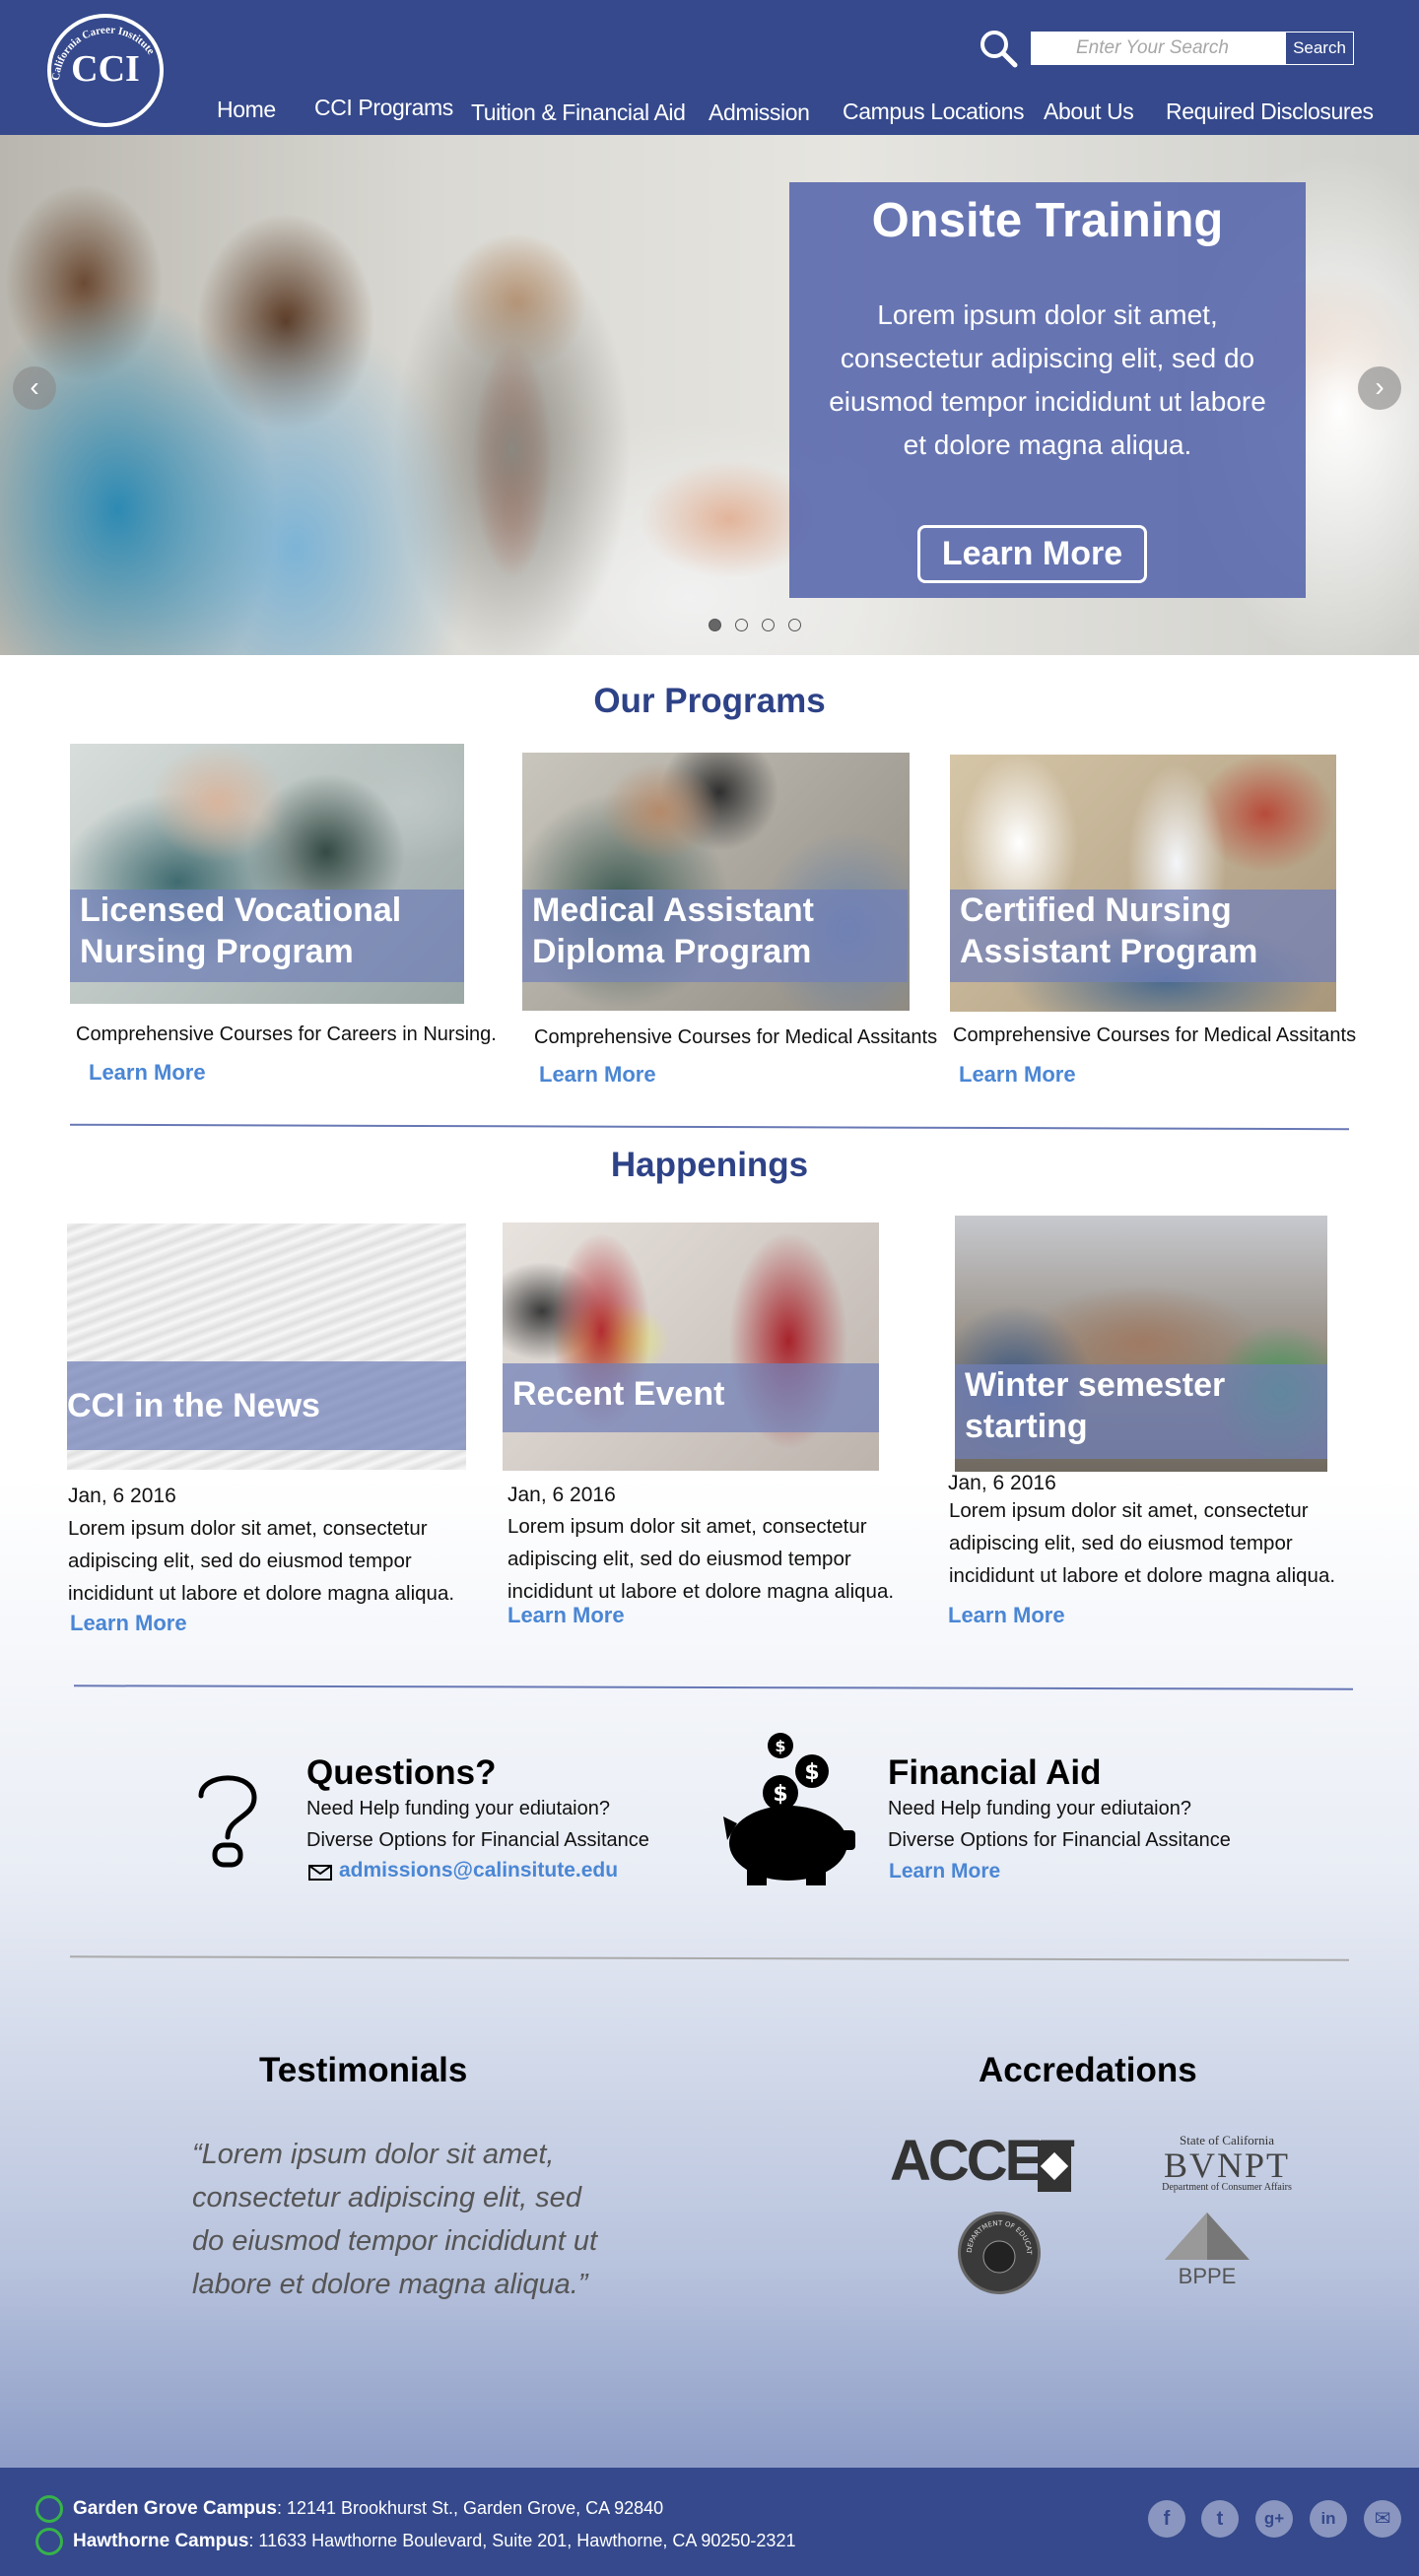  What do you see at coordinates (477, 1840) in the screenshot?
I see `questions-line: Diverse Options for Financial Assitance` at bounding box center [477, 1840].